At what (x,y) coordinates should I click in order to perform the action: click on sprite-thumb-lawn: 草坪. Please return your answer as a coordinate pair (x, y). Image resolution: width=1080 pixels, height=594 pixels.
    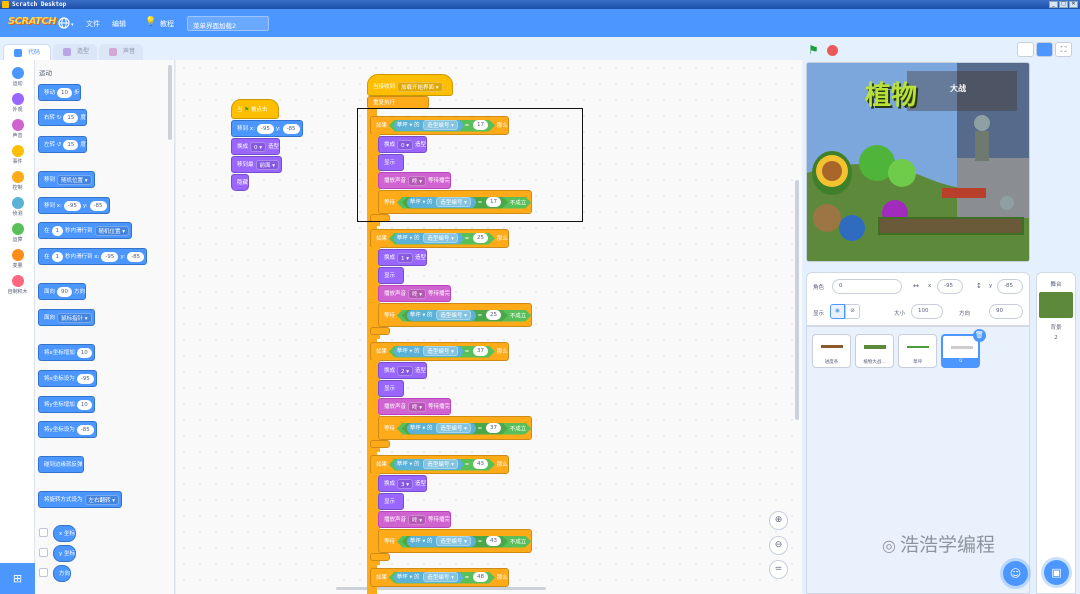
    Looking at the image, I should click on (917, 351).